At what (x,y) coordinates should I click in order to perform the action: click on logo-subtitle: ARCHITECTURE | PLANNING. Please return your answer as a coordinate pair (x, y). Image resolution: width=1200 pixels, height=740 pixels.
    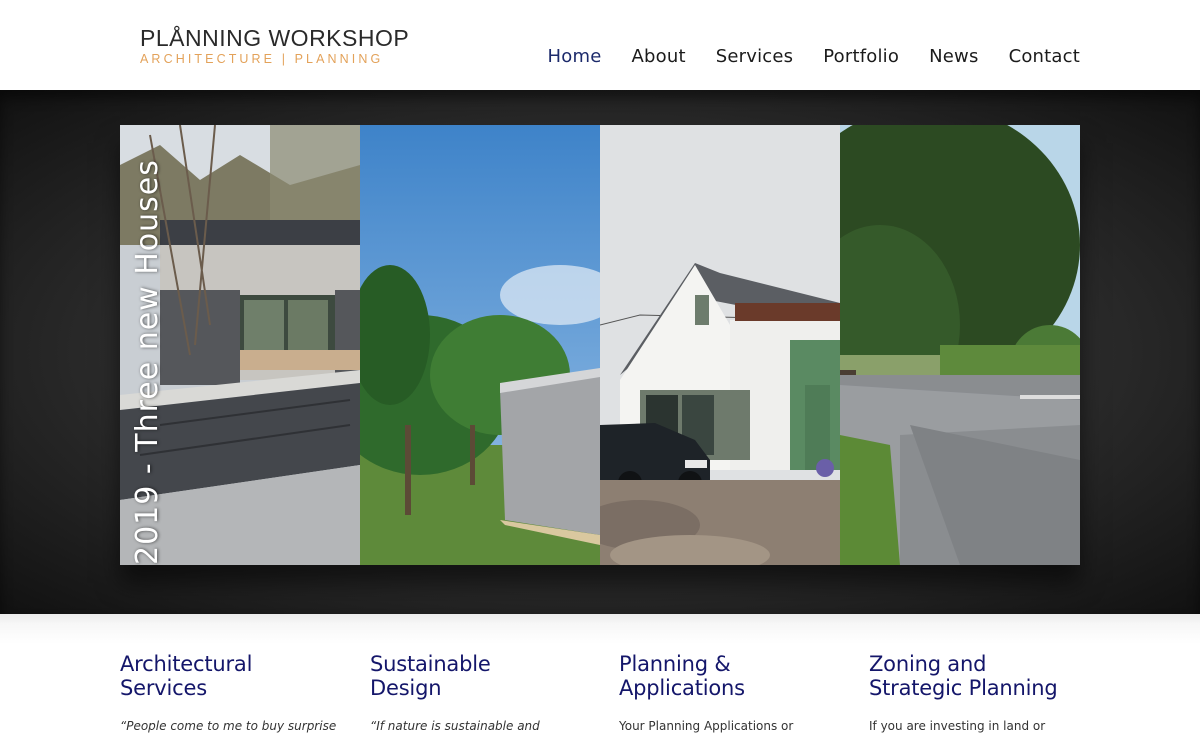
    Looking at the image, I should click on (262, 59).